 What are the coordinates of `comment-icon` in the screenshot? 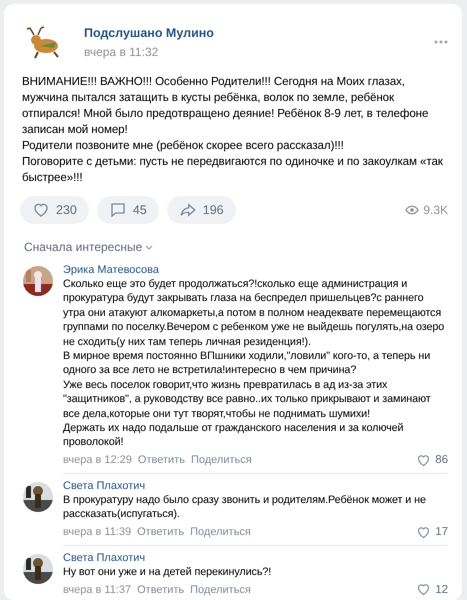 It's located at (117, 210).